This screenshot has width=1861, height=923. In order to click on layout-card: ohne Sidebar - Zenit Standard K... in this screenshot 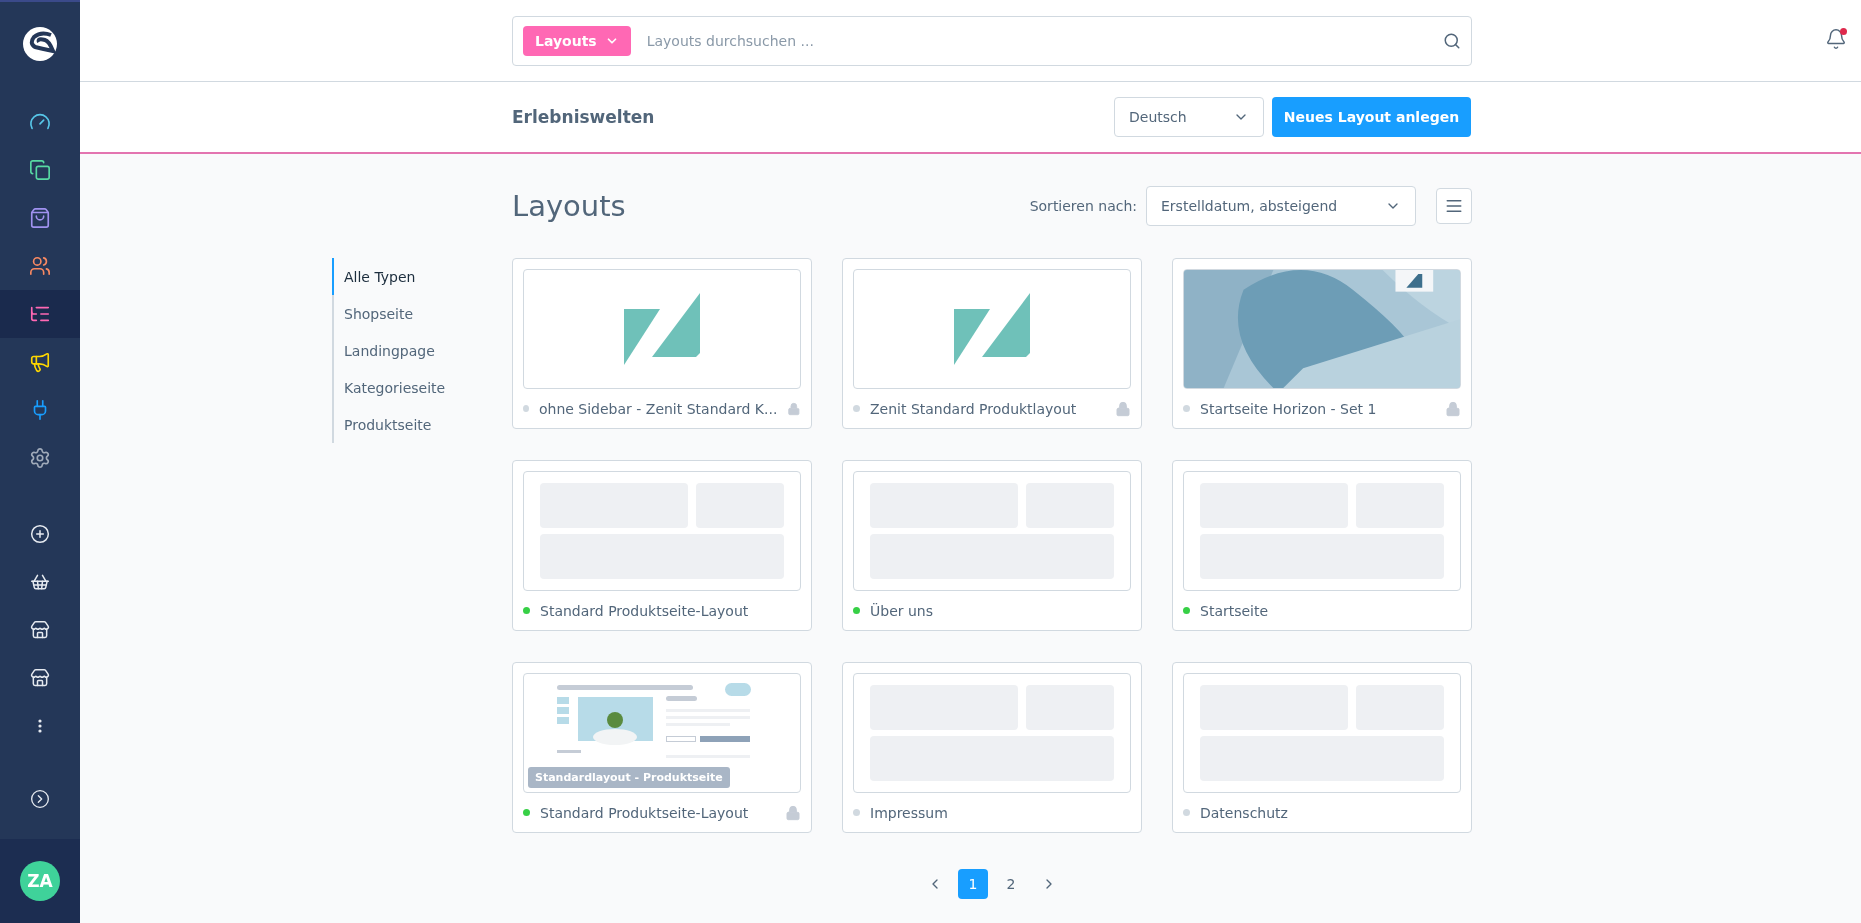, I will do `click(662, 343)`.